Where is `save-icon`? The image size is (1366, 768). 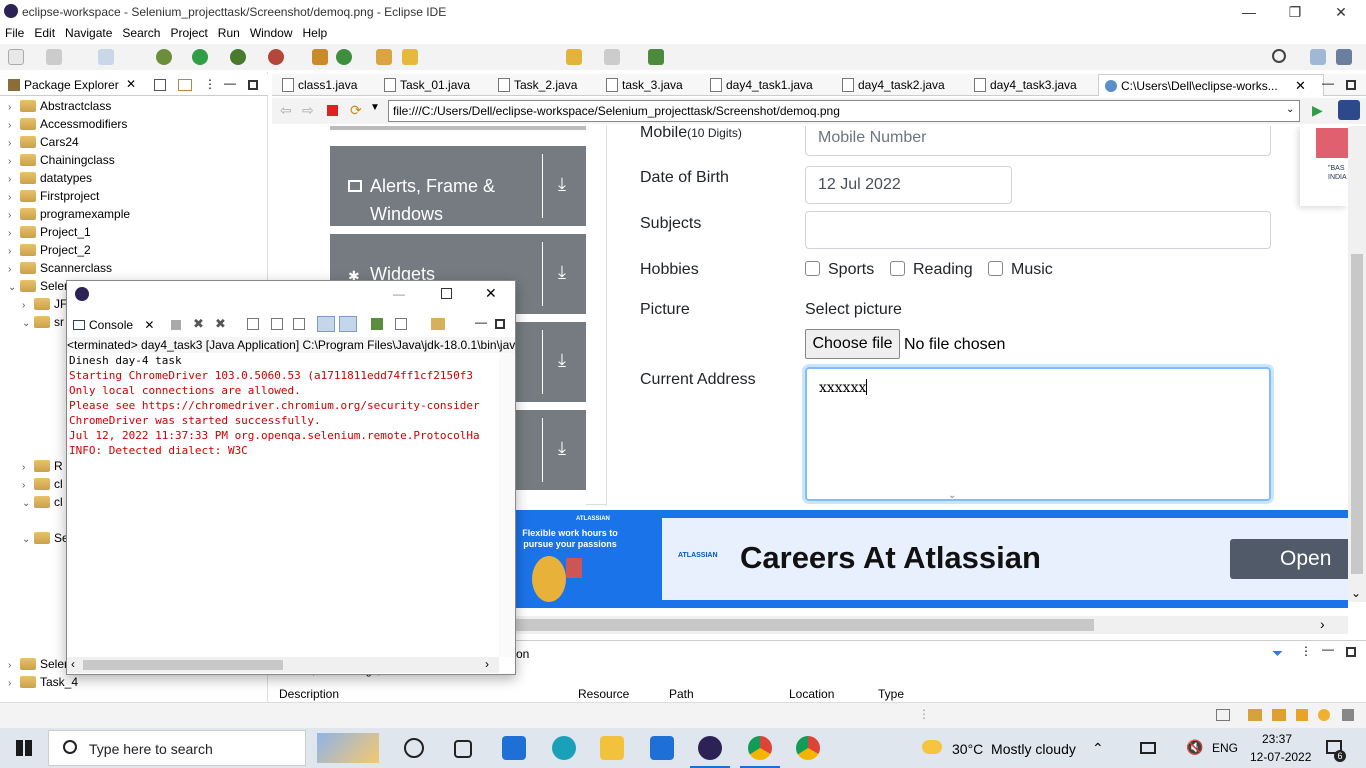 save-icon is located at coordinates (54, 57).